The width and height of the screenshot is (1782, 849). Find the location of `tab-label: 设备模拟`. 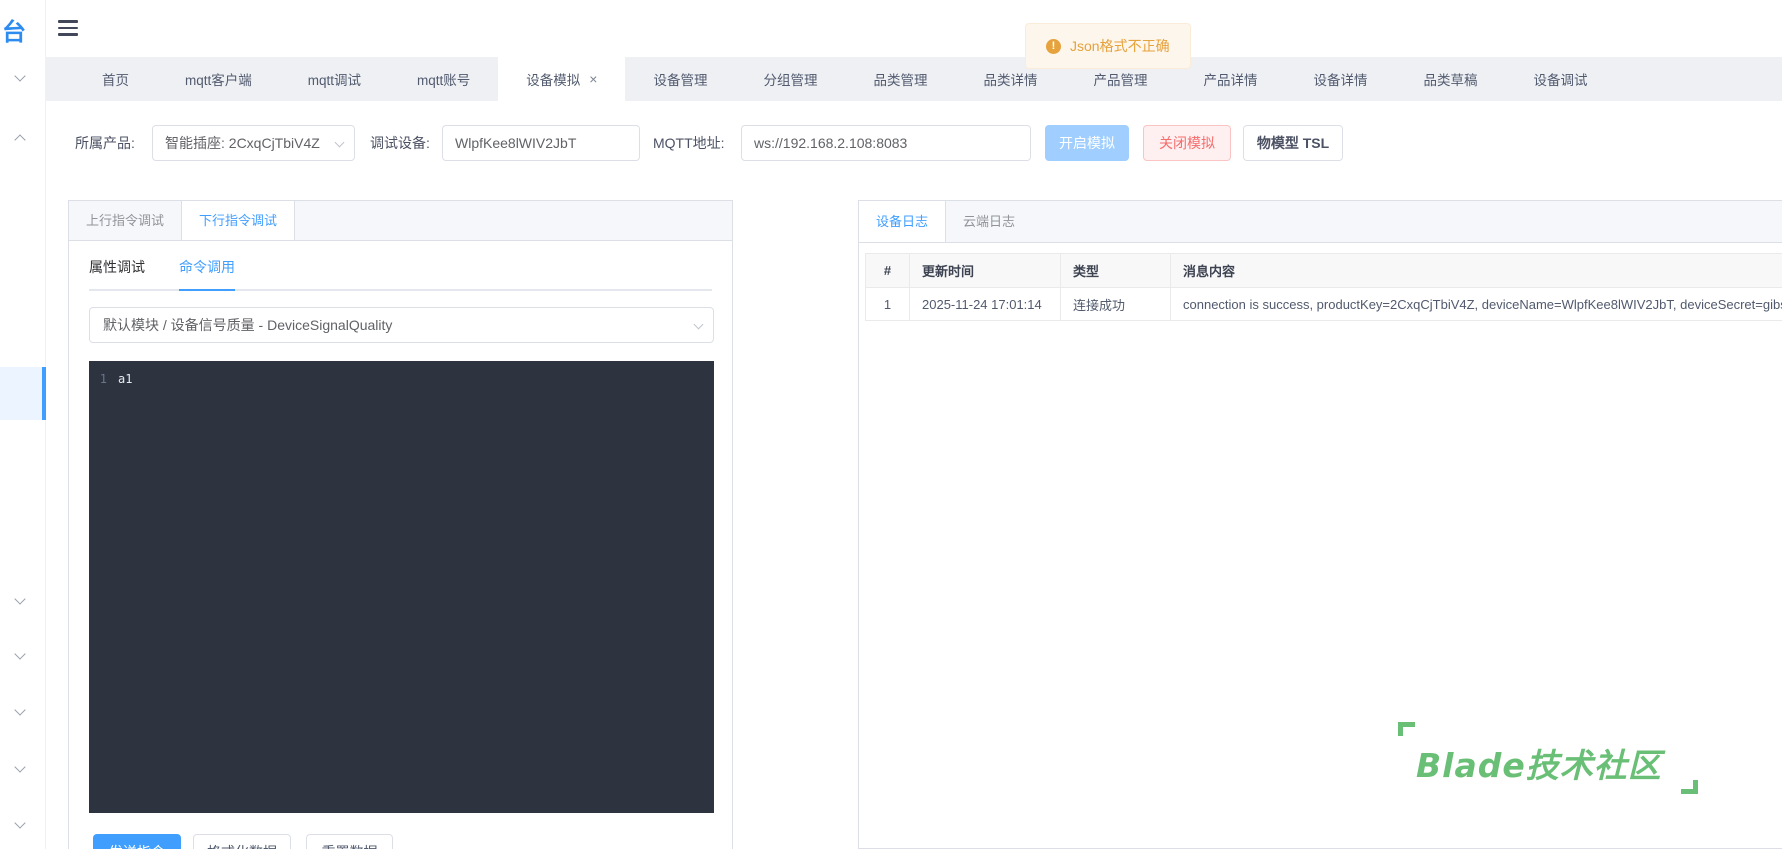

tab-label: 设备模拟 is located at coordinates (553, 80).